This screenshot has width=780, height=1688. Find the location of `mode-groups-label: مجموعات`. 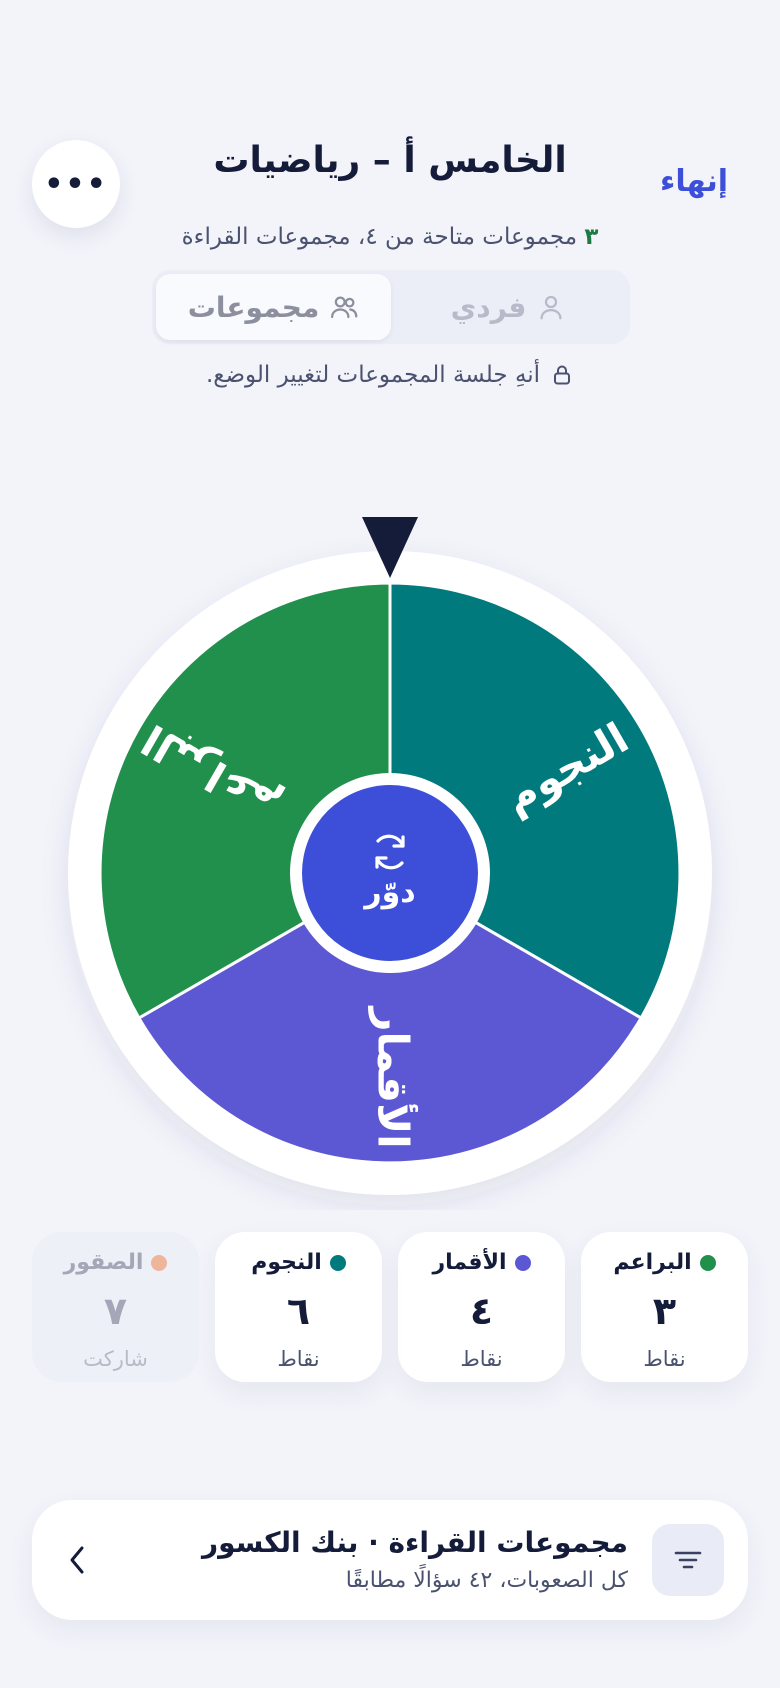

mode-groups-label: مجموعات is located at coordinates (253, 307).